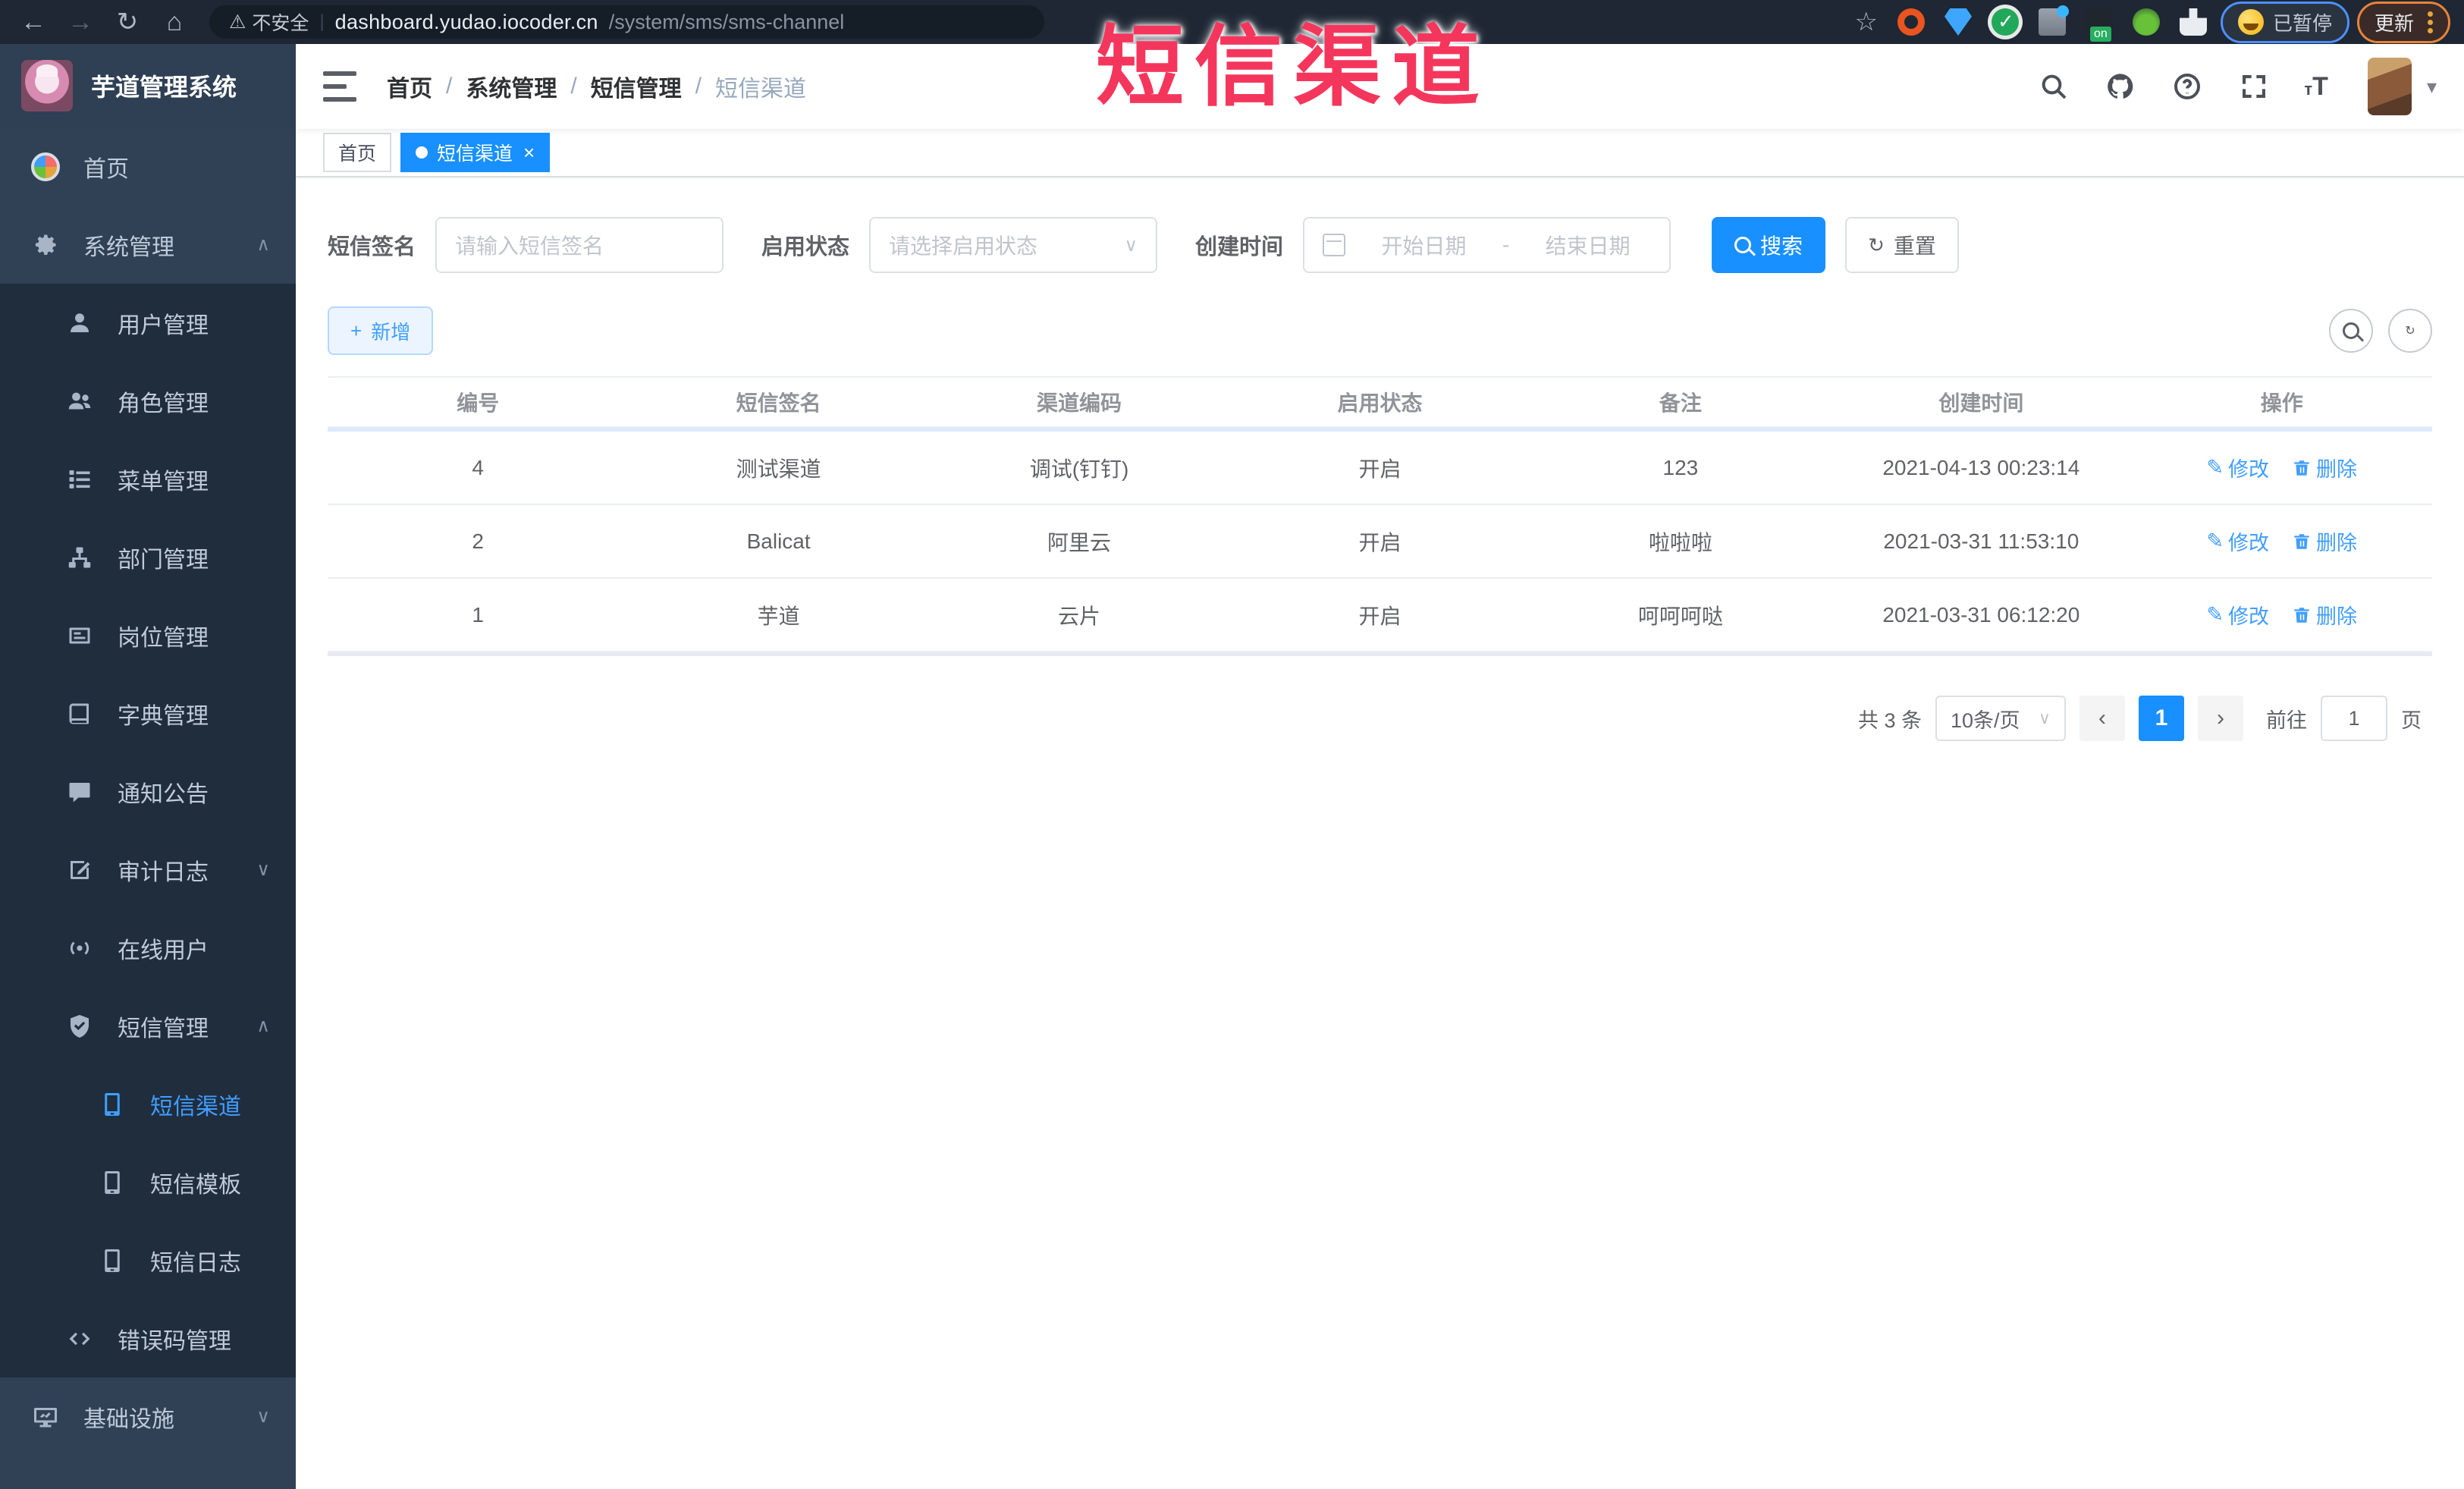  I want to click on browser-update-button: 更新, so click(2404, 22).